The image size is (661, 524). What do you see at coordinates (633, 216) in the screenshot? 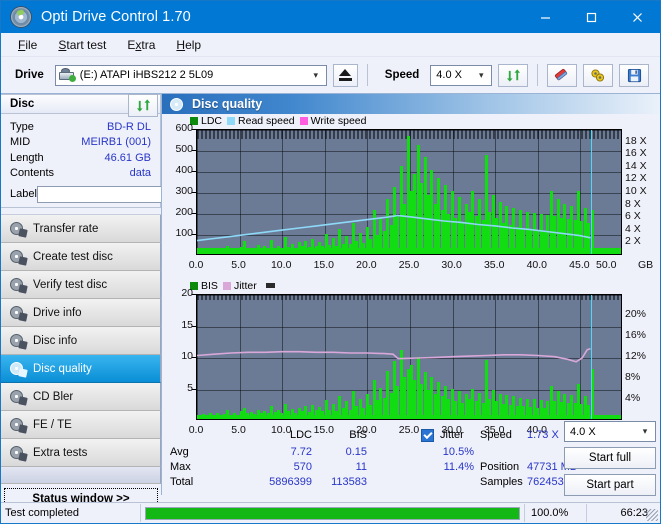
I see `y2-axis-tick: 6 X` at bounding box center [633, 216].